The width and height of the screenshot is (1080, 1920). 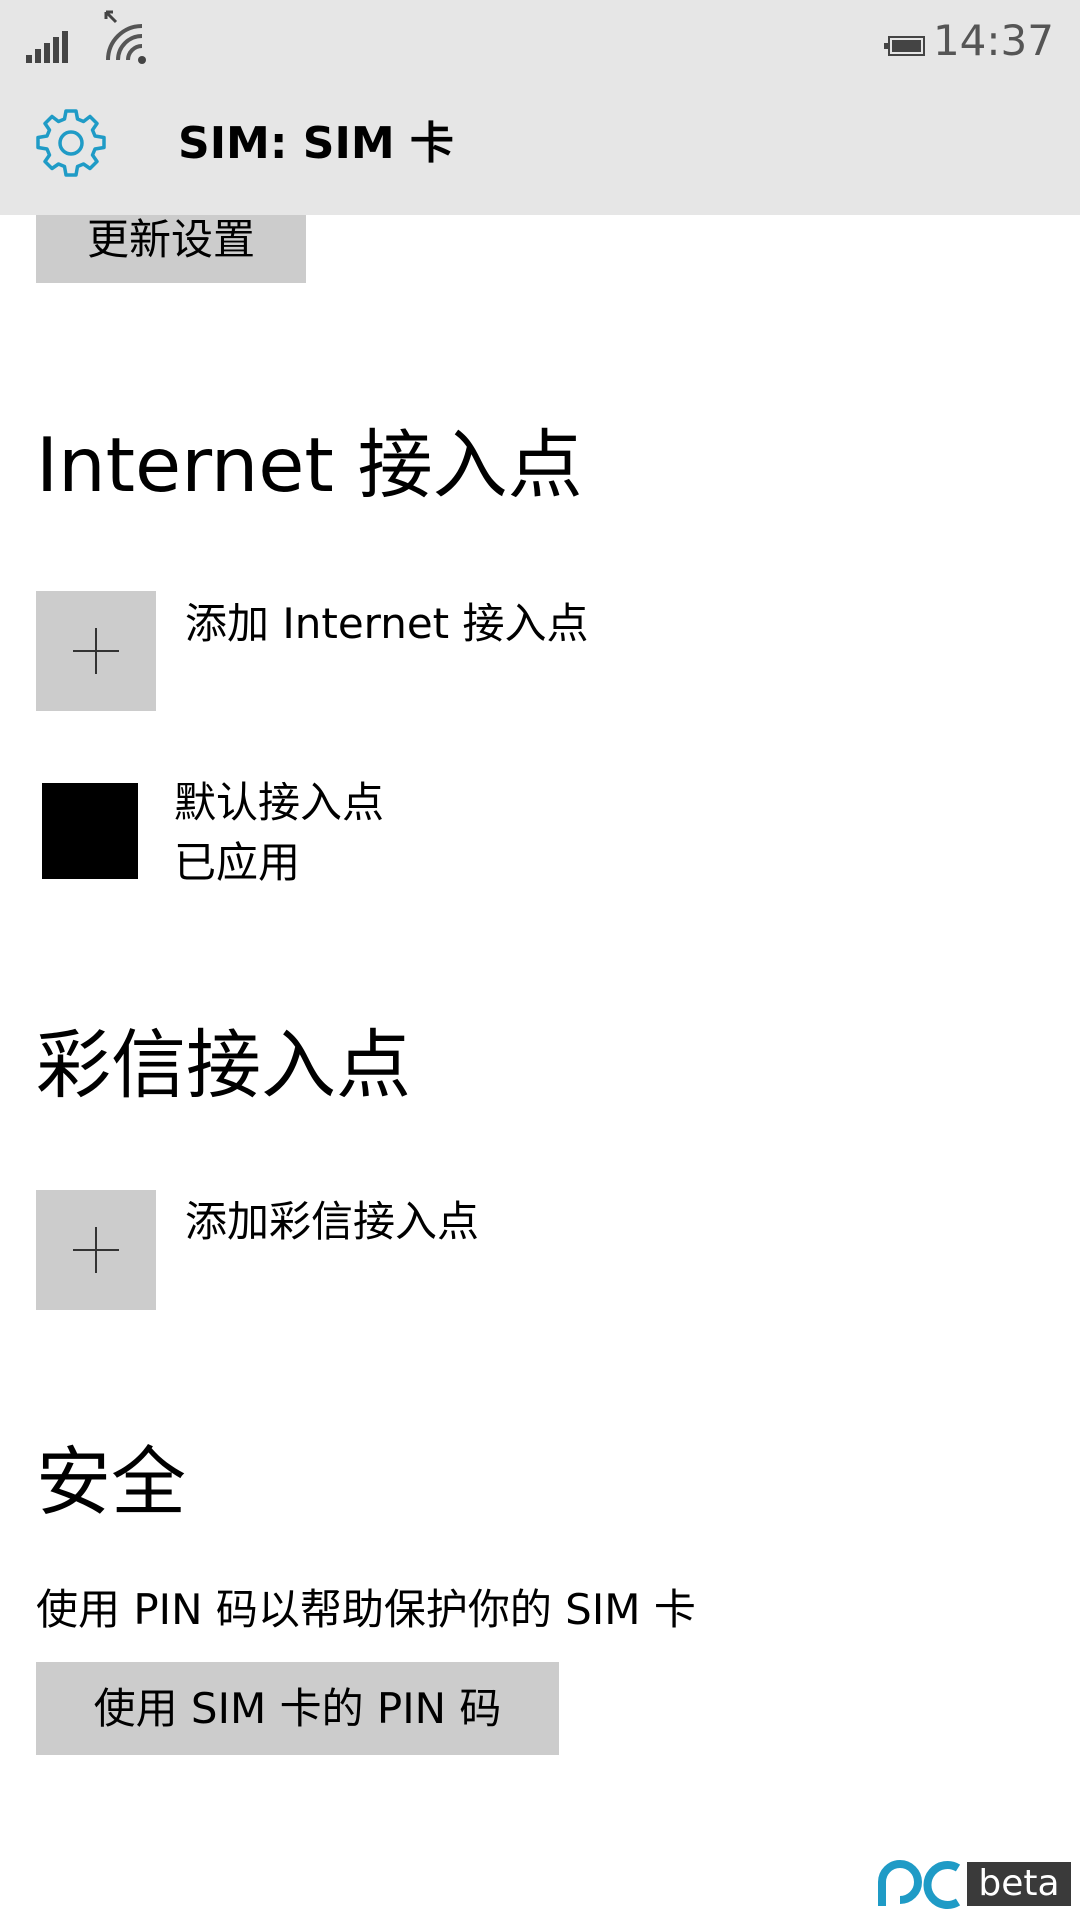 I want to click on status-bar: 14:37, so click(x=540, y=42).